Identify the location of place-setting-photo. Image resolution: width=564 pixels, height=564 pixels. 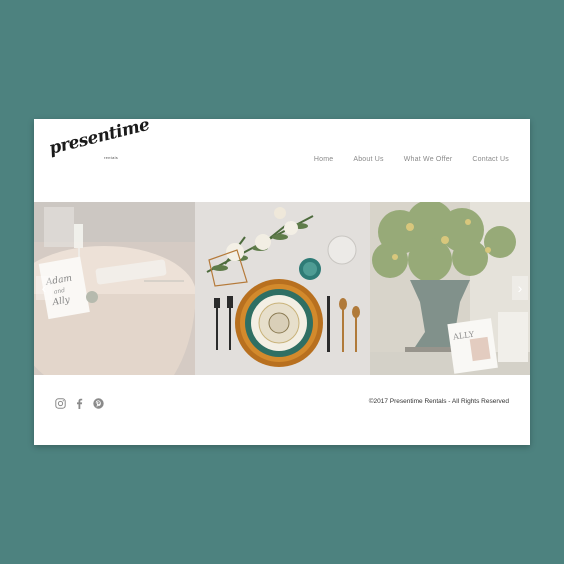
(282, 288).